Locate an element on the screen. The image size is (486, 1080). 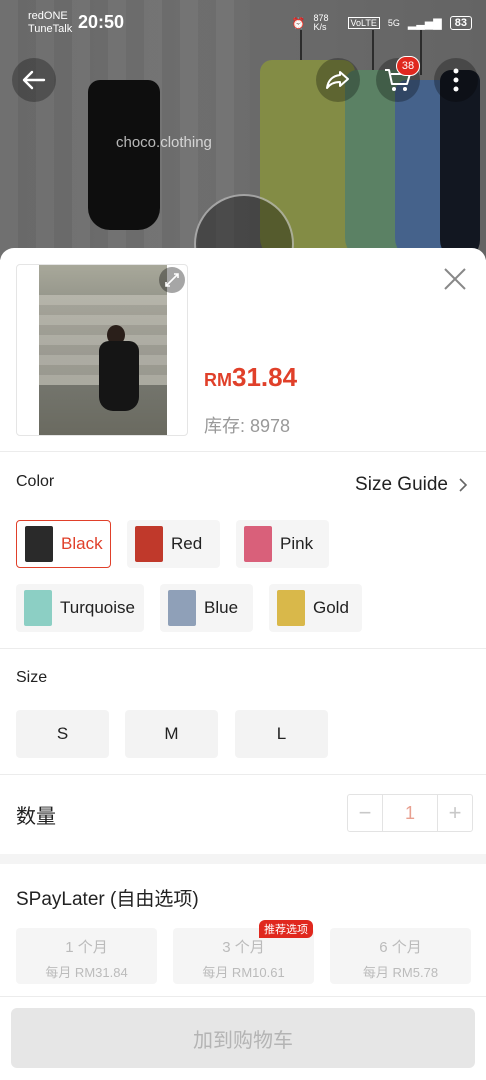
color-option-label: Black is located at coordinates (82, 543).